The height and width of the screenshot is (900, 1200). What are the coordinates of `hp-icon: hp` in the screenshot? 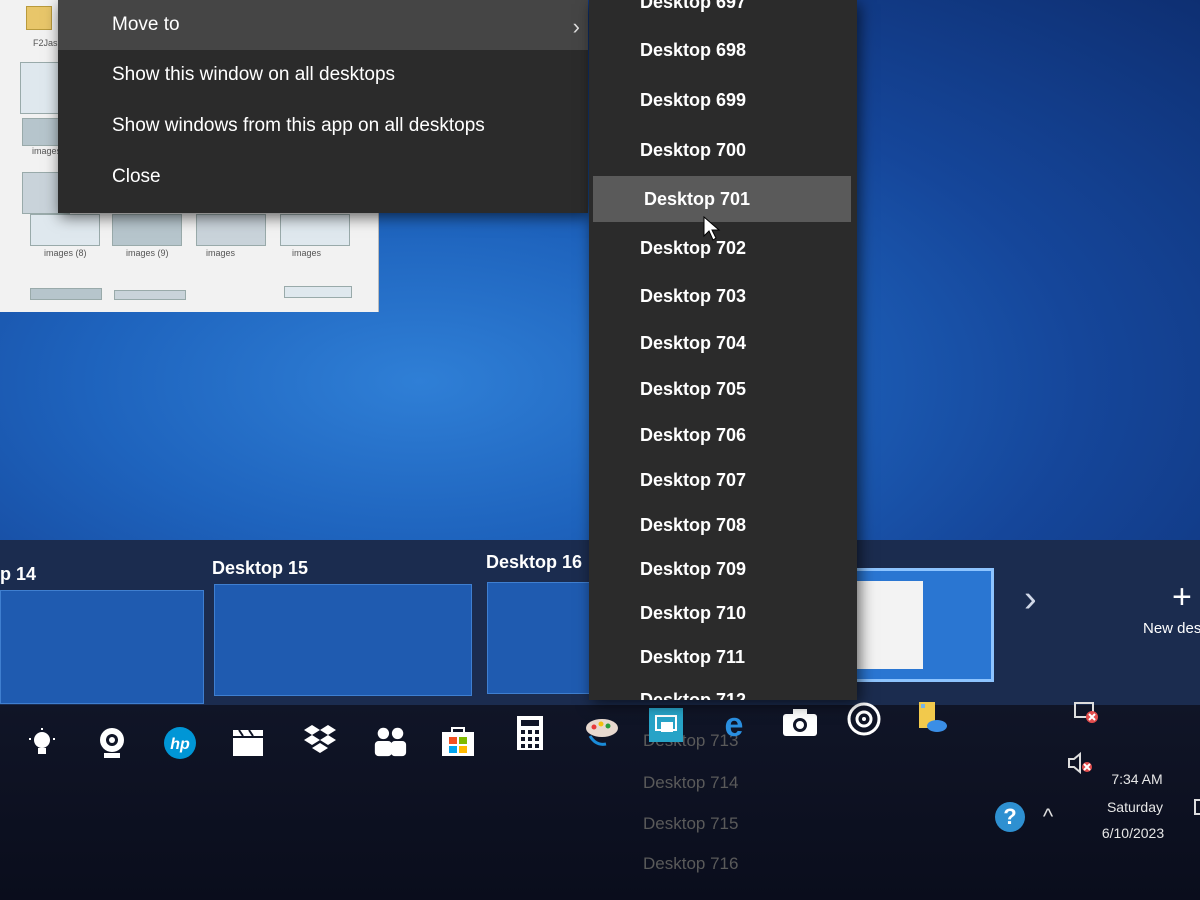 It's located at (180, 743).